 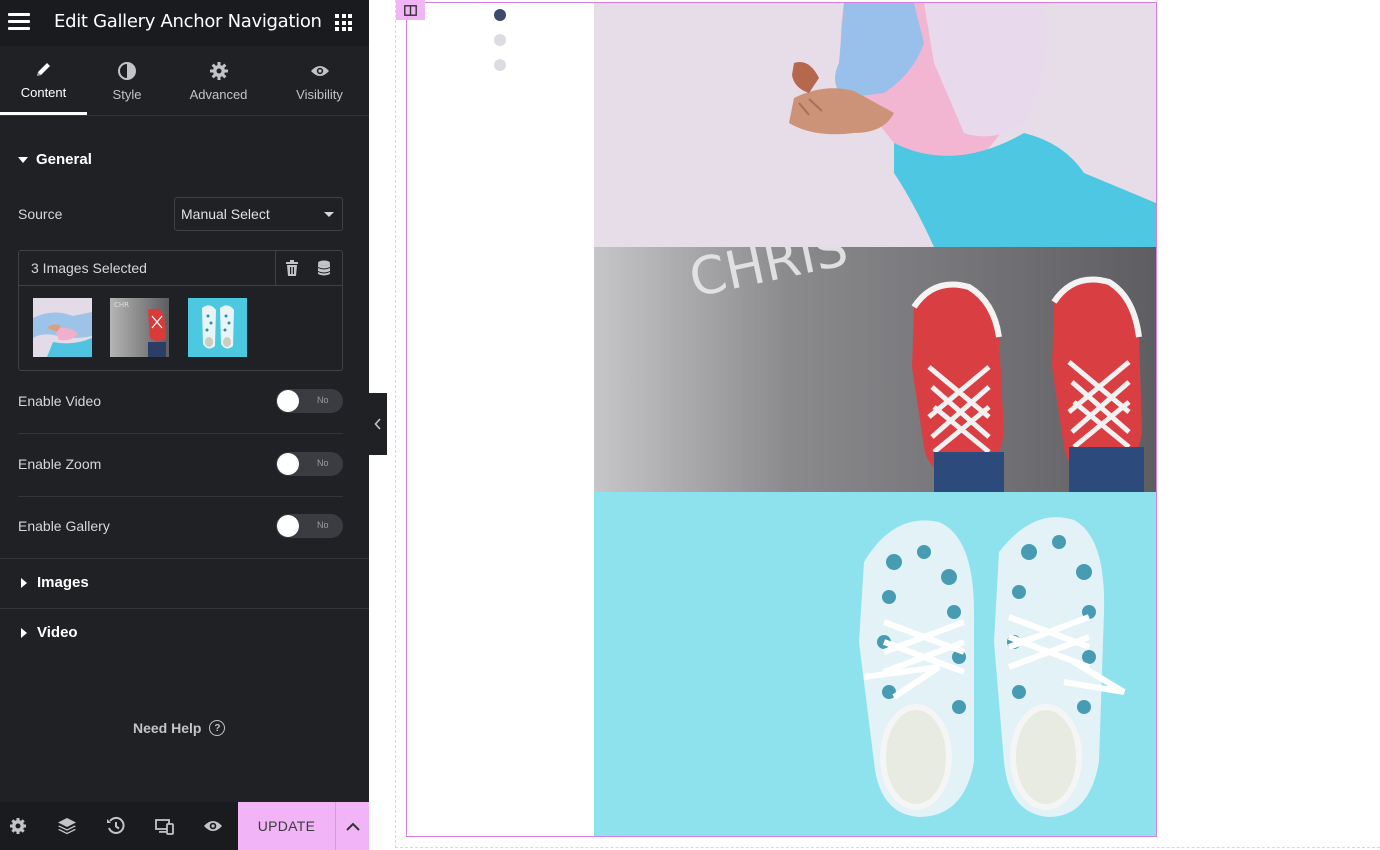 What do you see at coordinates (219, 71) in the screenshot?
I see `gear-icon` at bounding box center [219, 71].